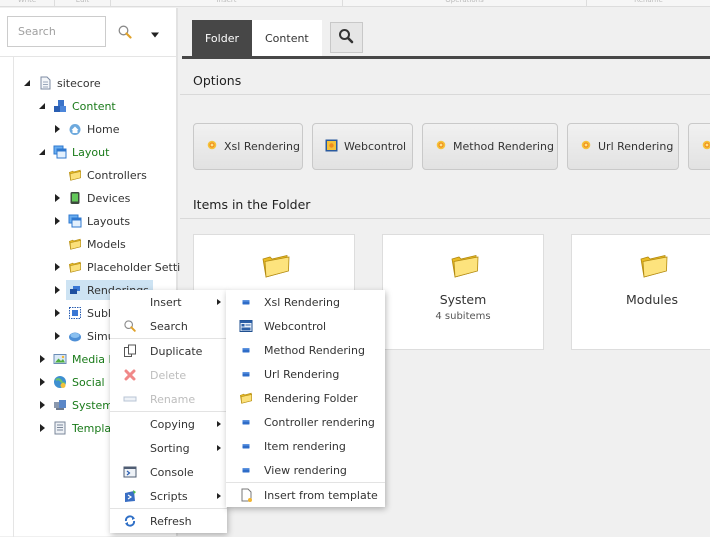 Image resolution: width=710 pixels, height=537 pixels. I want to click on tree-node-home: Home, so click(85, 129).